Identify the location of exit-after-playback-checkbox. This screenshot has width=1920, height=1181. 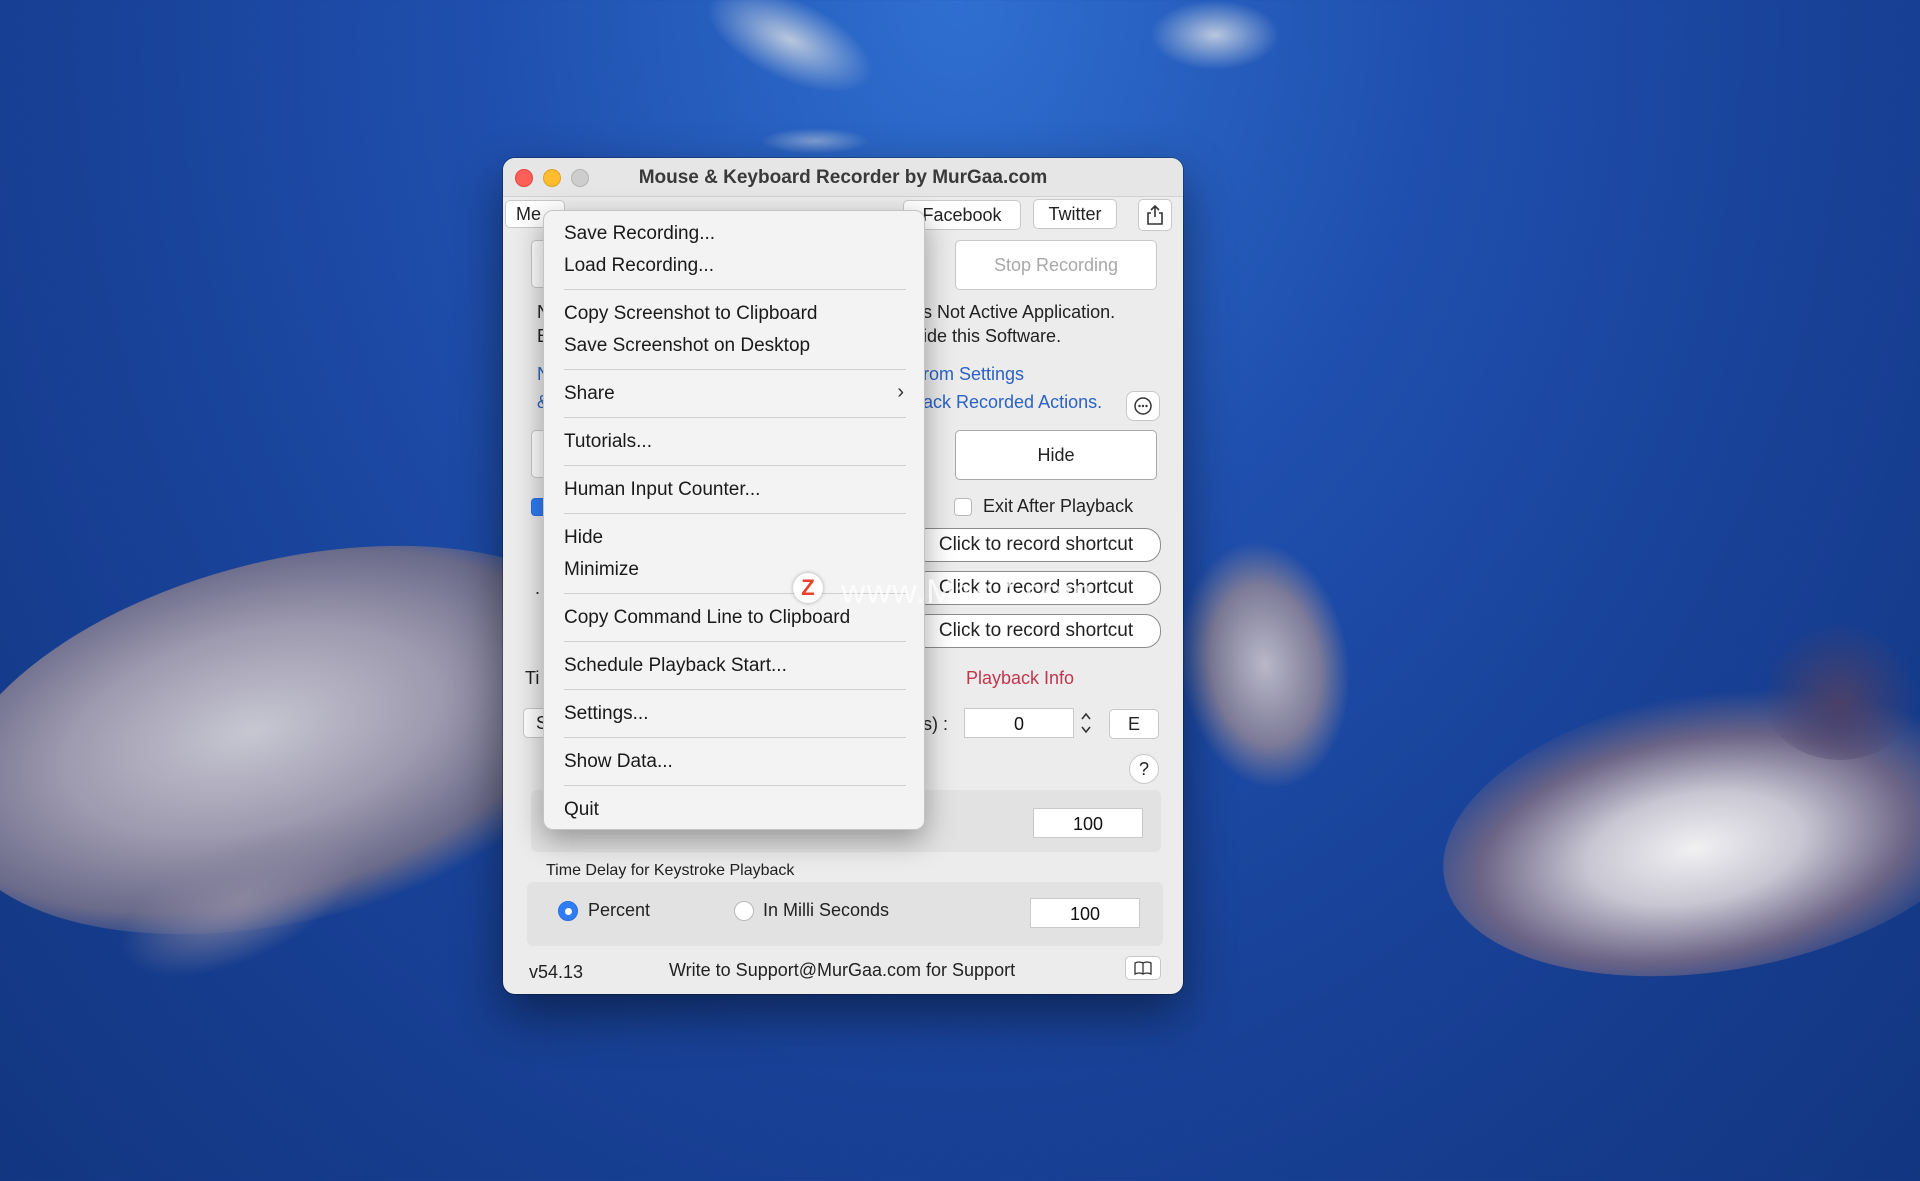
(963, 507).